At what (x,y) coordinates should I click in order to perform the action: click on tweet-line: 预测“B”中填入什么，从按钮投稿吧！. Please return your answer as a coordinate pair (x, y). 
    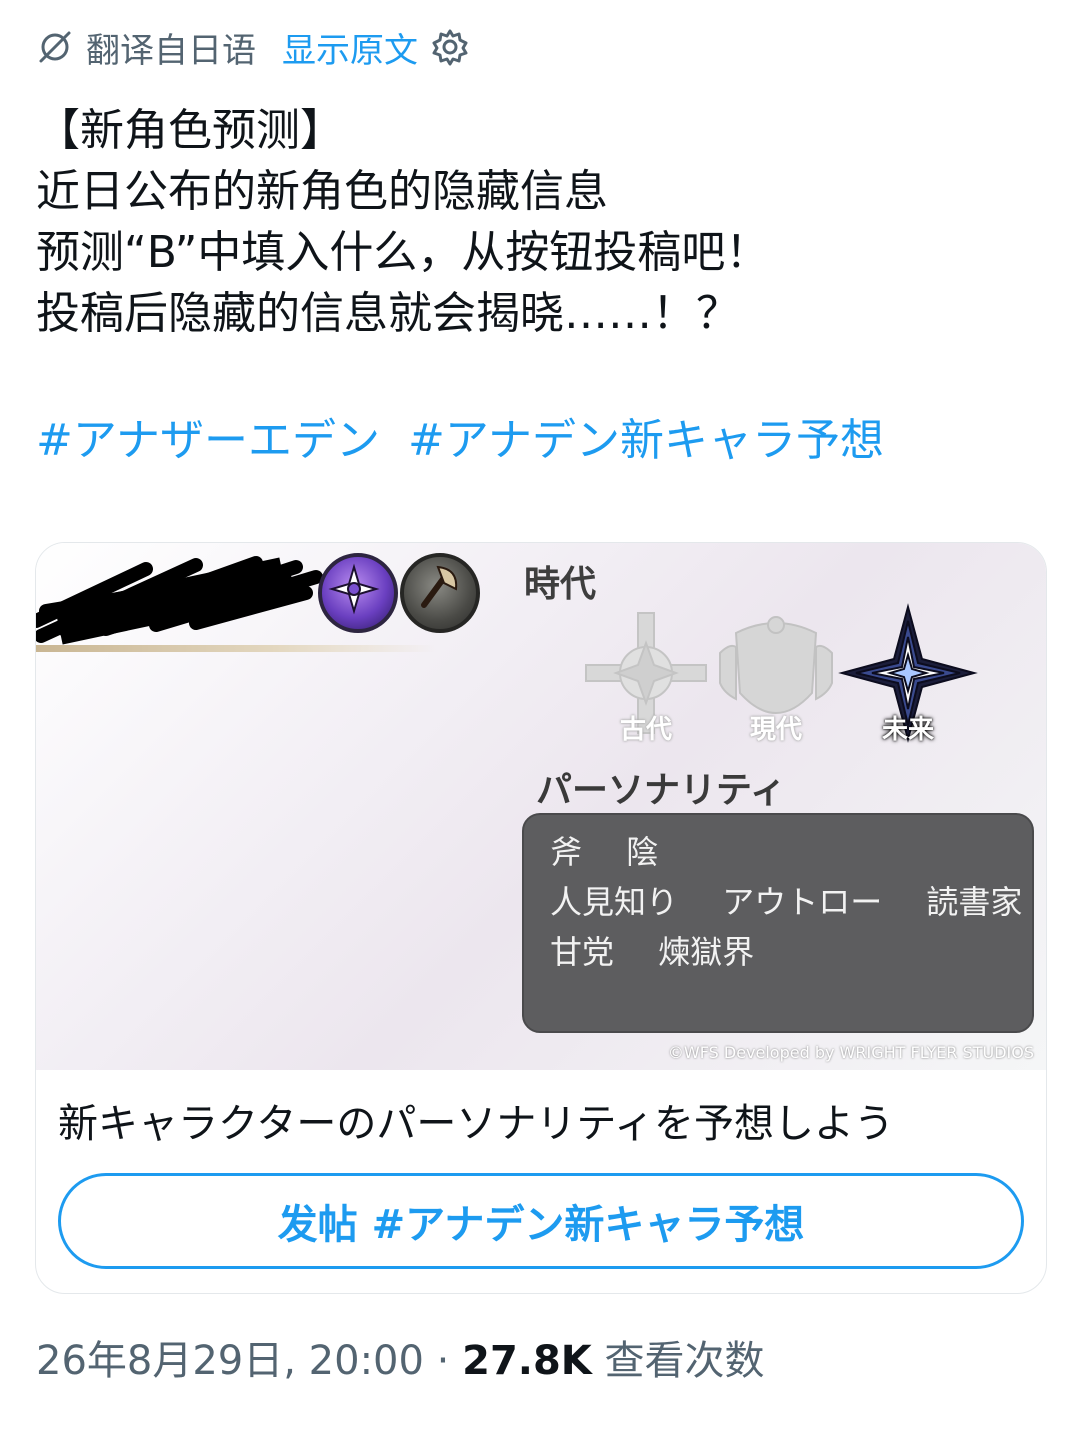
    Looking at the image, I should click on (403, 252).